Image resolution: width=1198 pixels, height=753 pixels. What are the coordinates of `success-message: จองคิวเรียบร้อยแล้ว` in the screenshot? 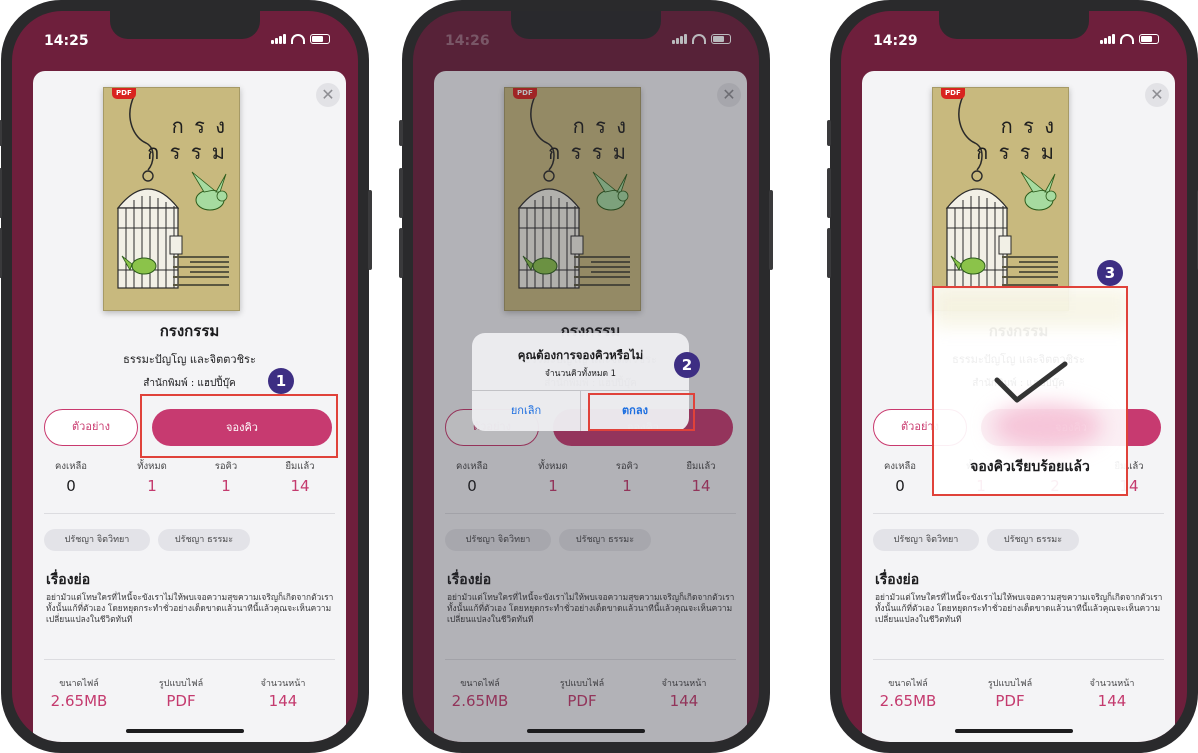 It's located at (1030, 467).